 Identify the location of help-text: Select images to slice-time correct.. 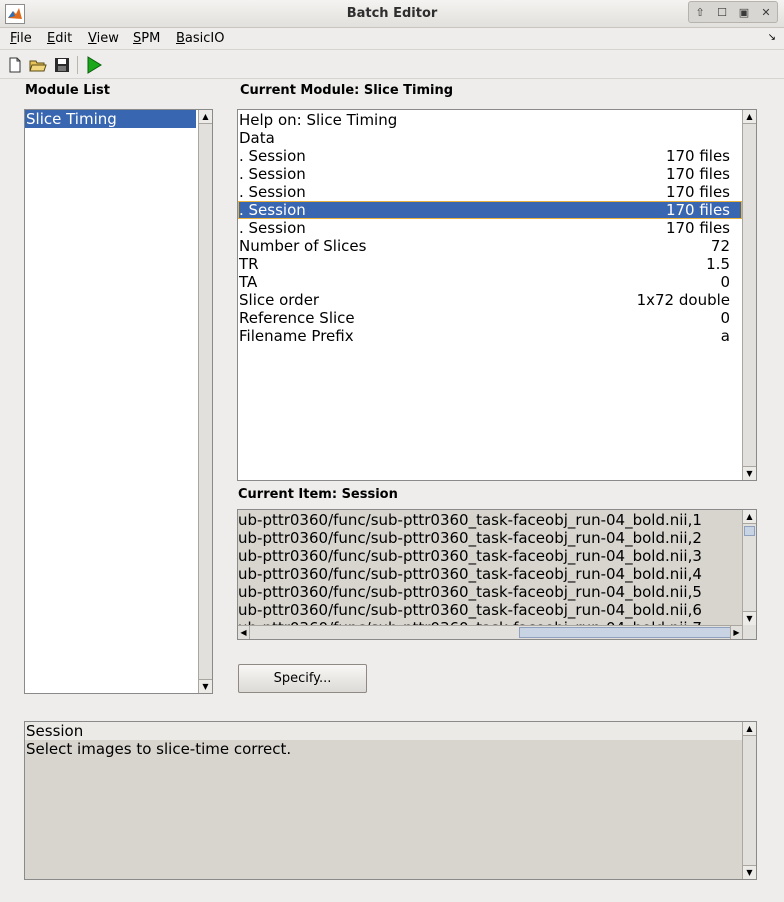
(159, 749).